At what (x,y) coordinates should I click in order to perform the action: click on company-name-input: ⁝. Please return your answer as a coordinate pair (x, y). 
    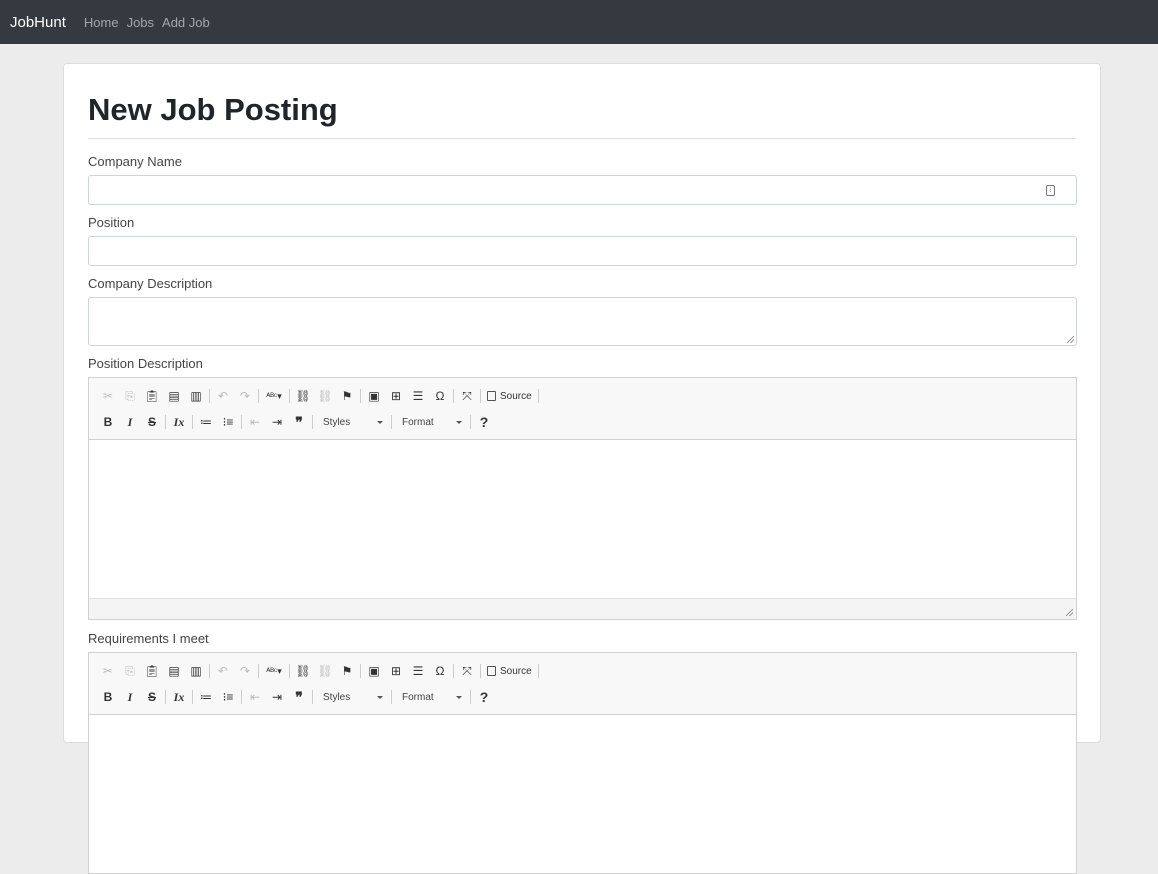
    Looking at the image, I should click on (582, 190).